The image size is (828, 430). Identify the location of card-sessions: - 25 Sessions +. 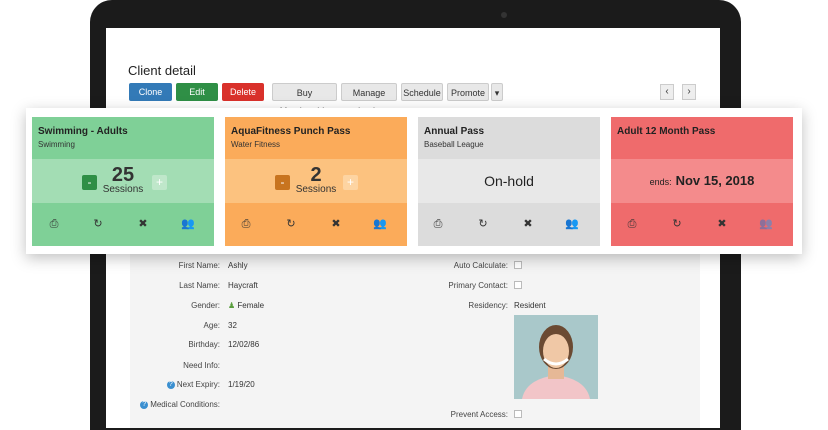
(123, 181).